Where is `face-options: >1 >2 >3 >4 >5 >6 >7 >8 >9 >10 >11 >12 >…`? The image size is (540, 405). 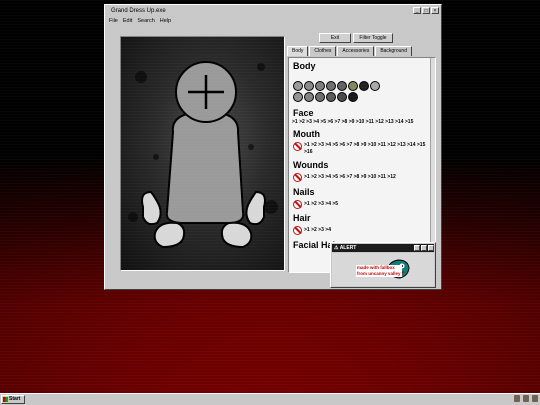 face-options: >1 >2 >3 >4 >5 >6 >7 >8 >9 >10 >11 >12 >… is located at coordinates (359, 122).